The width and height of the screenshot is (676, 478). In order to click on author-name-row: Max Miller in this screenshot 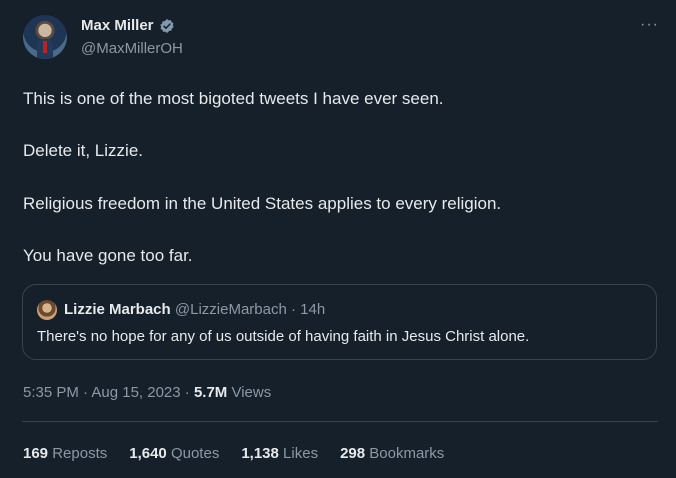, I will do `click(128, 25)`.